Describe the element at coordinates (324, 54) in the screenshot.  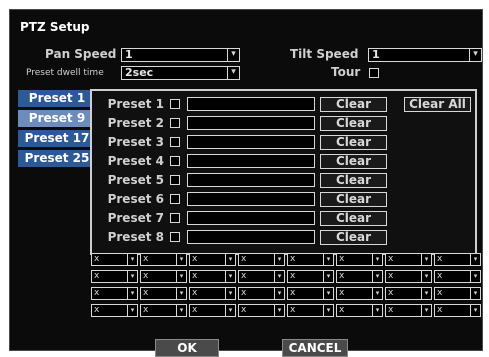
I see `tilt-speed-label: Tilt Speed` at that location.